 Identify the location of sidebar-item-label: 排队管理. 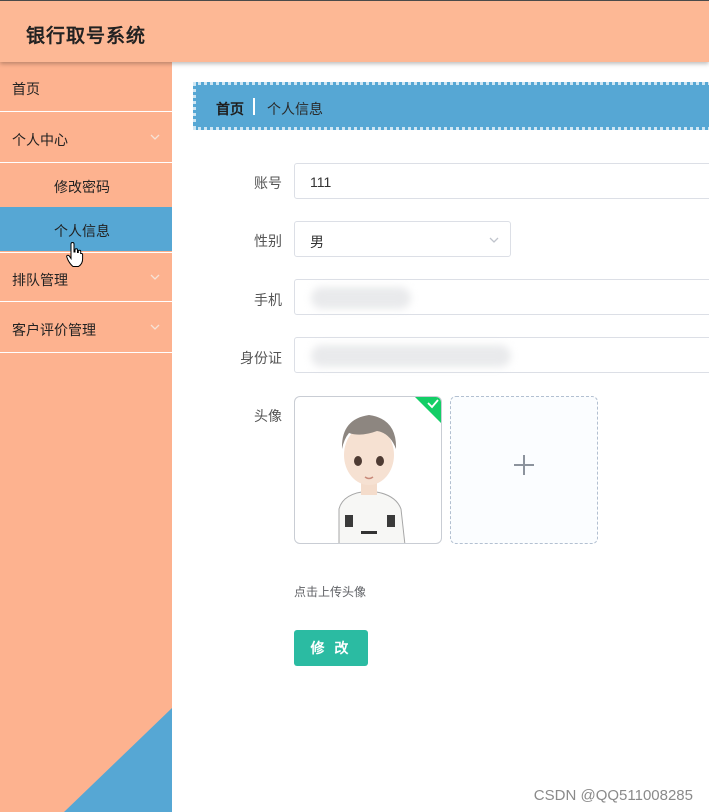
(40, 280).